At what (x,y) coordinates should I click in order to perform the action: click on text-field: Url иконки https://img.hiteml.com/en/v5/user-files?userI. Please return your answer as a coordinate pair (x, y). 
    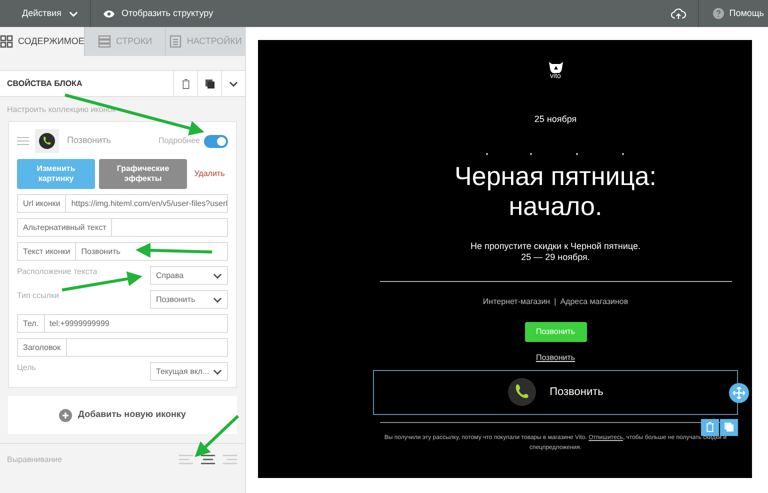
    Looking at the image, I should click on (122, 203).